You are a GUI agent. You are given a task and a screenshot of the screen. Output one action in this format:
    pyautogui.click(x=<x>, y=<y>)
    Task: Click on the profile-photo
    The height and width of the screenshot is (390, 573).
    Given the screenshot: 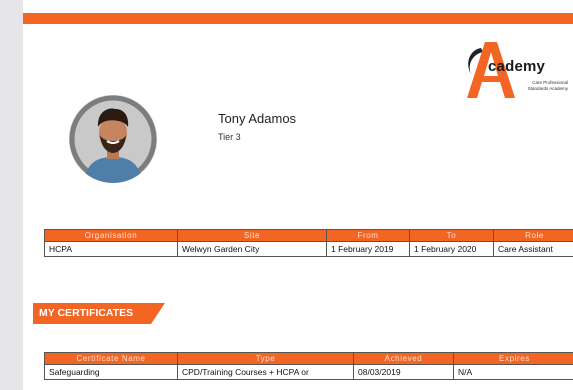 What is the action you would take?
    pyautogui.click(x=113, y=139)
    